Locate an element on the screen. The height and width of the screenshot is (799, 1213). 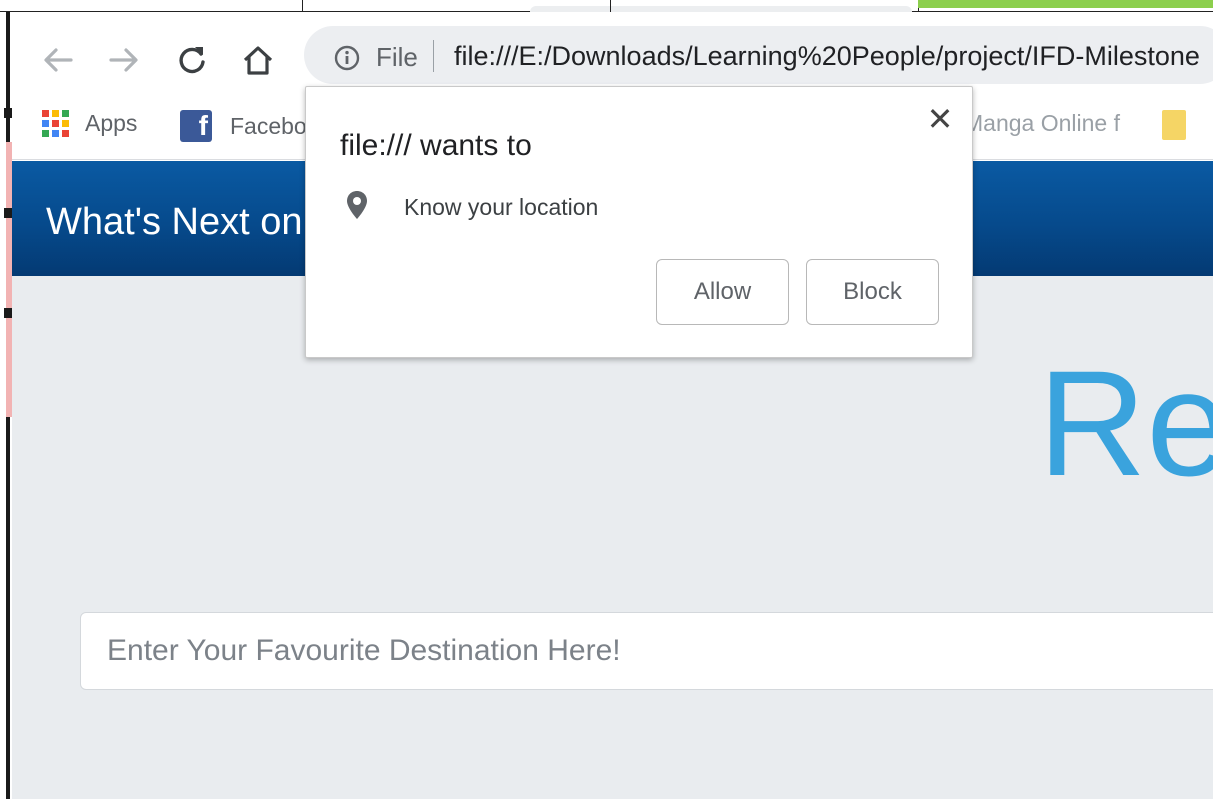
destination-search-input is located at coordinates (646, 651).